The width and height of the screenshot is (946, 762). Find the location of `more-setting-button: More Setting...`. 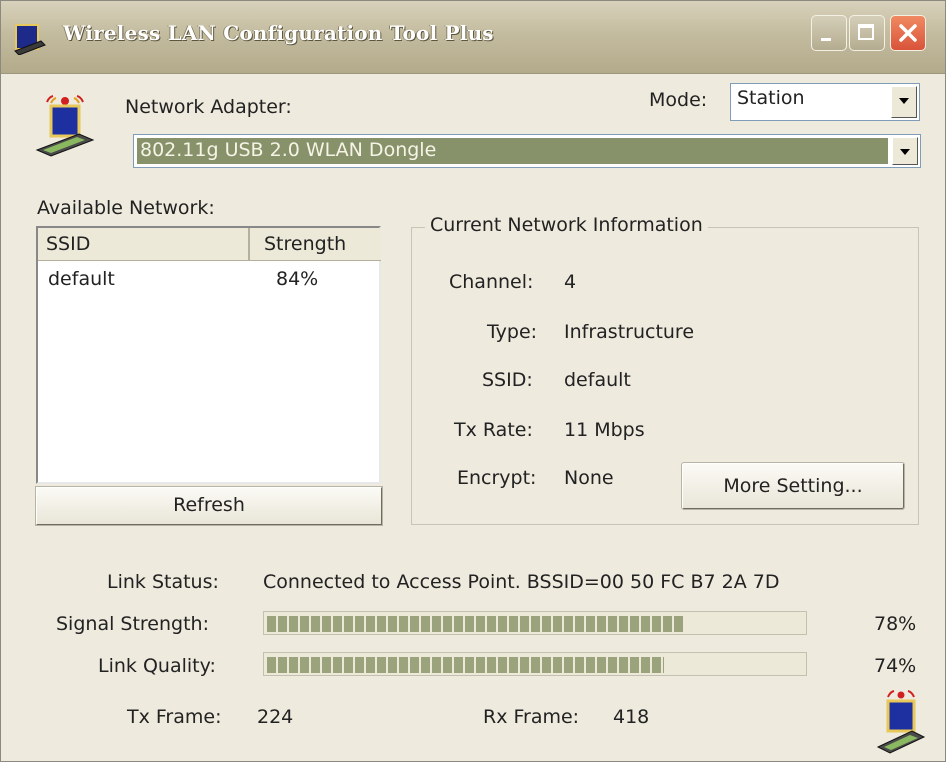

more-setting-button: More Setting... is located at coordinates (793, 486).